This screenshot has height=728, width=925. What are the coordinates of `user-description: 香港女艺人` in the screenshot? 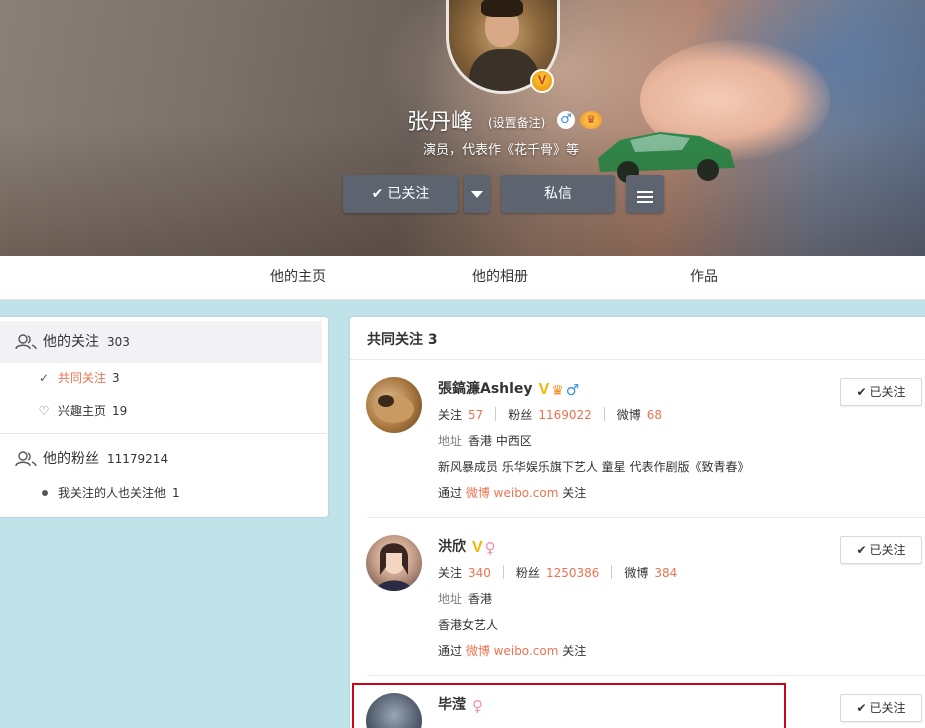 It's located at (468, 625).